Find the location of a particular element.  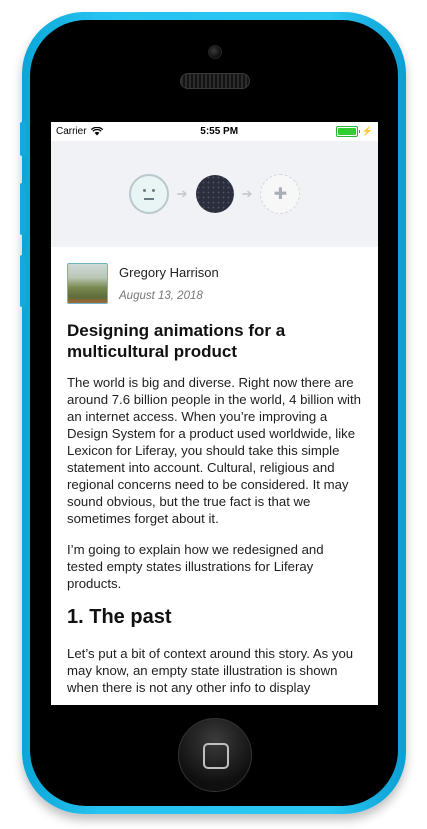

status-time: 5:55 PM is located at coordinates (219, 131).